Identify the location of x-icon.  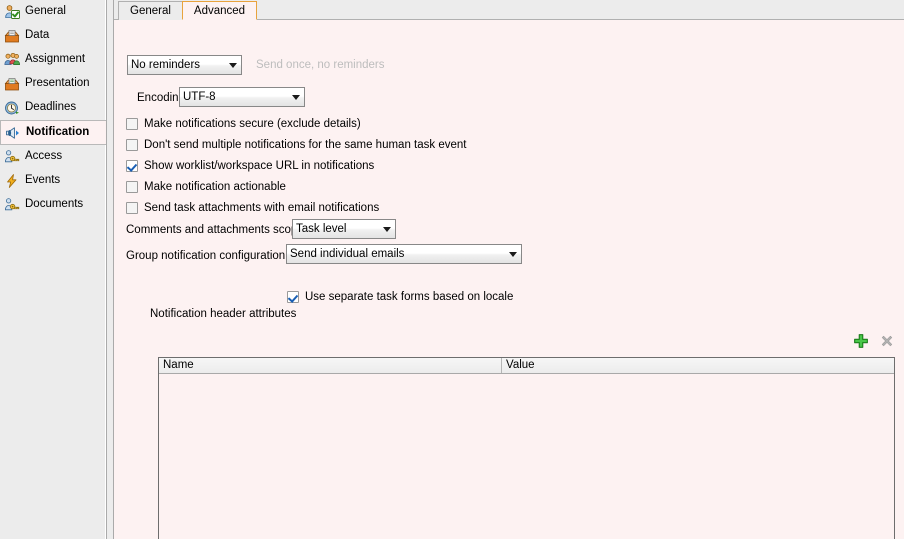
(887, 341).